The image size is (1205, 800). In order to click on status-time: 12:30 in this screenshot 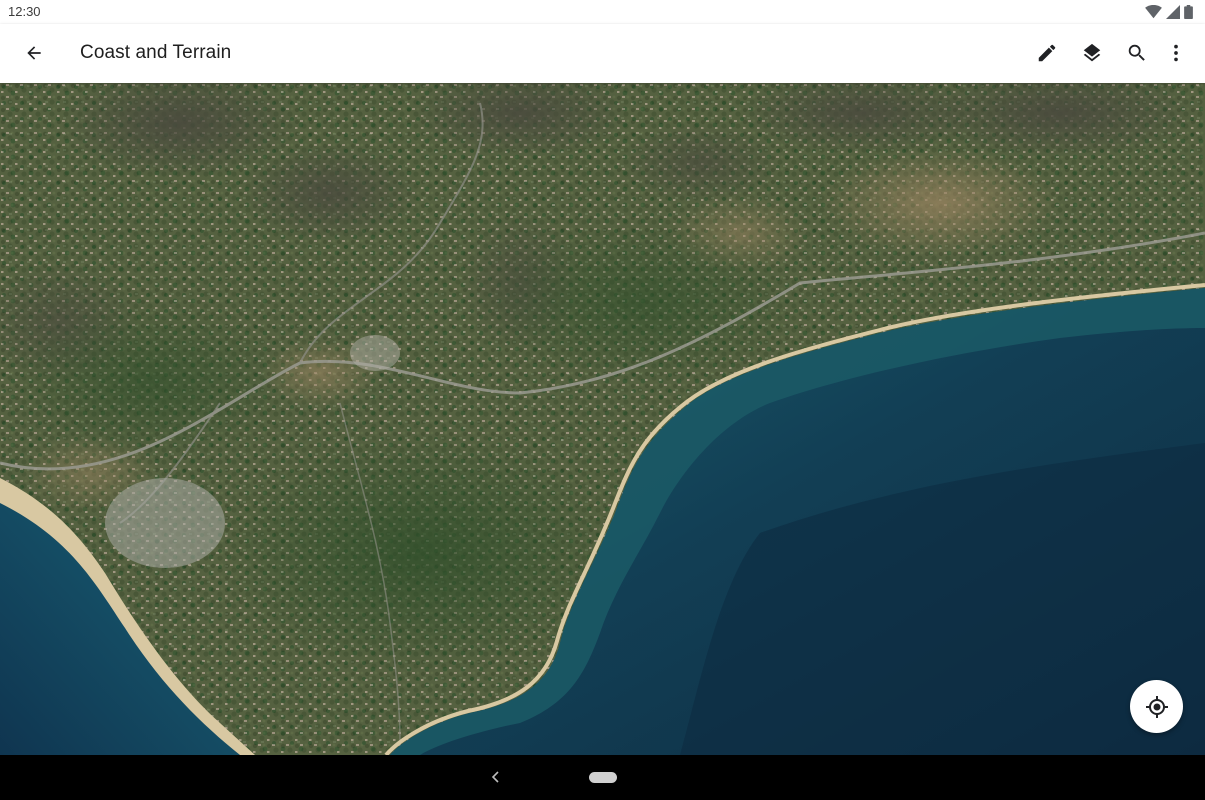, I will do `click(24, 11)`.